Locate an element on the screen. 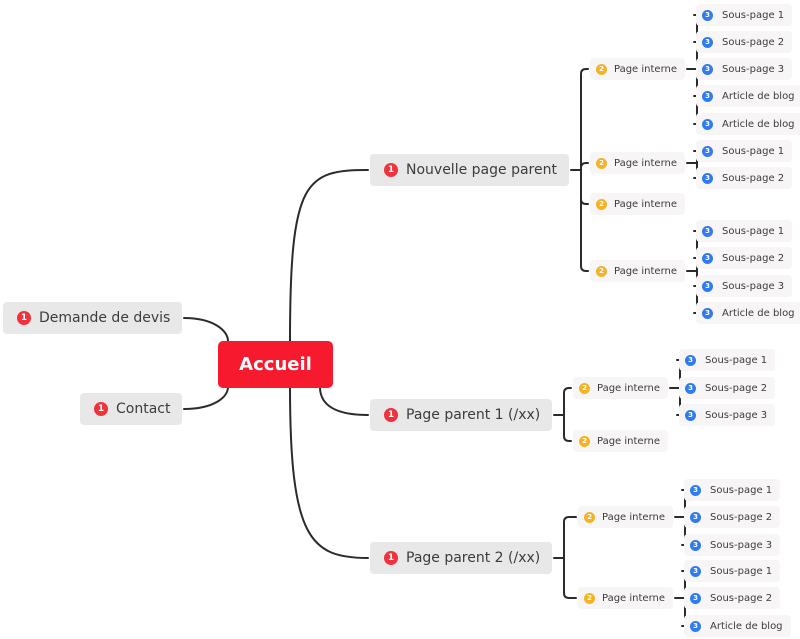 The image size is (800, 639). node-label: Nouvelle page parent is located at coordinates (481, 170).